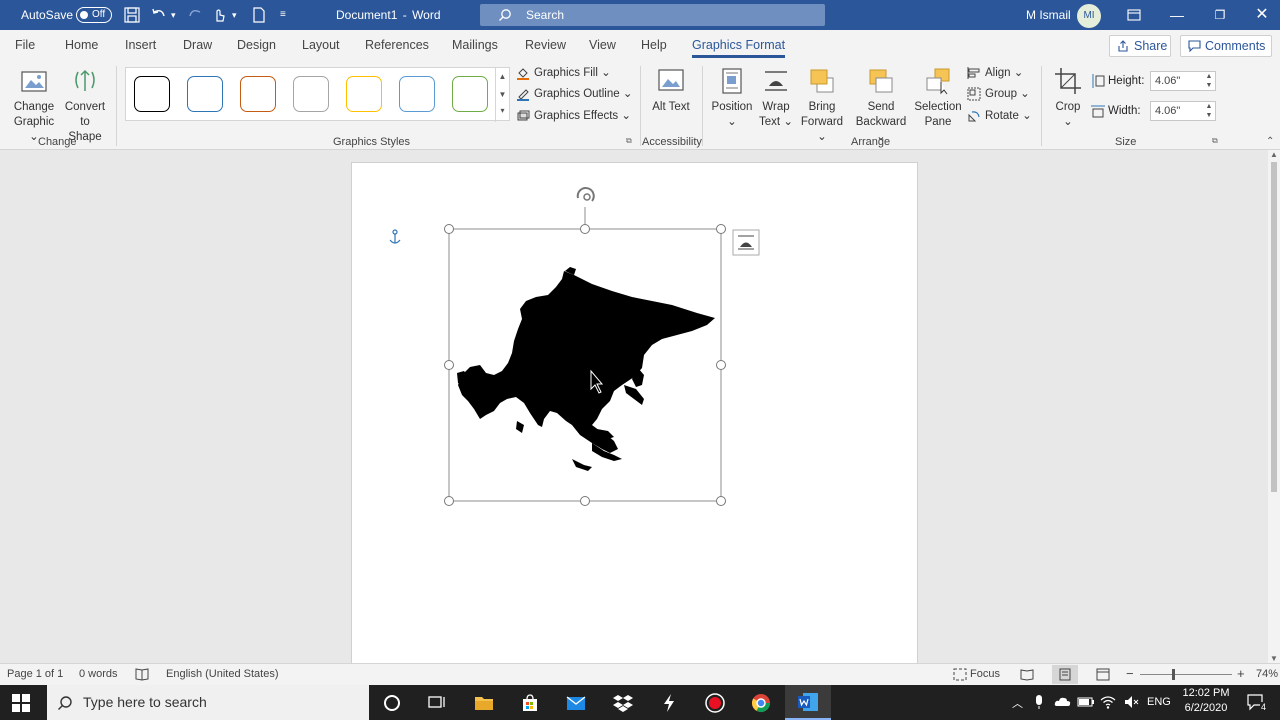 This screenshot has width=1280, height=720. What do you see at coordinates (1226, 46) in the screenshot?
I see `comments-button: Comments` at bounding box center [1226, 46].